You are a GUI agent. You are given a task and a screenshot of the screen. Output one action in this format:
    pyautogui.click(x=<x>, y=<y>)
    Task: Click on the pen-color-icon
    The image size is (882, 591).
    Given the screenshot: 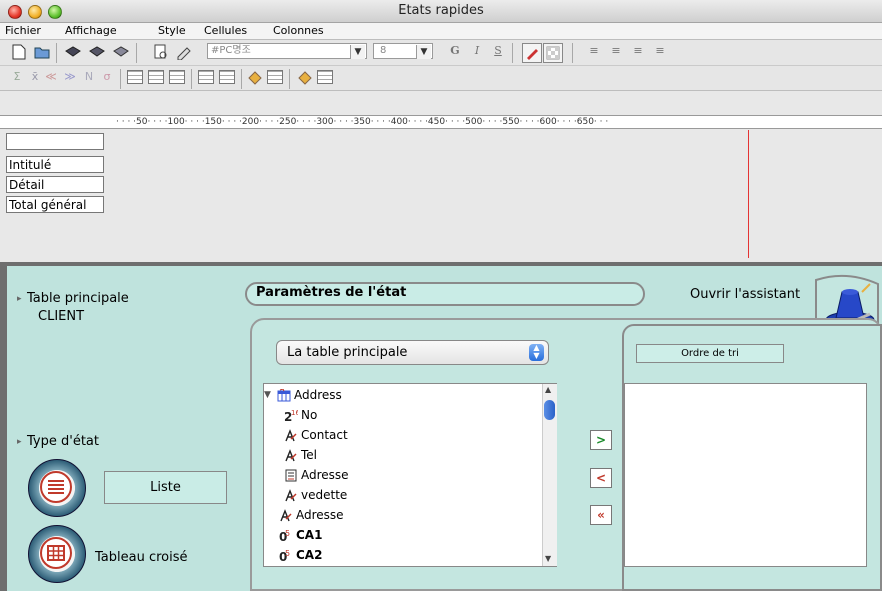 What is the action you would take?
    pyautogui.click(x=532, y=53)
    